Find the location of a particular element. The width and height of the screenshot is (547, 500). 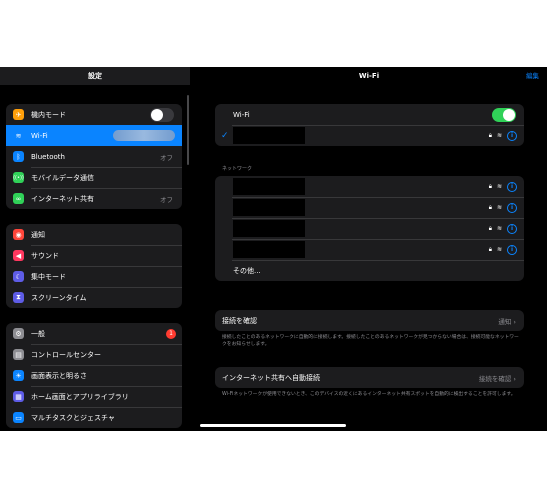

update-badge: 1 is located at coordinates (171, 333).